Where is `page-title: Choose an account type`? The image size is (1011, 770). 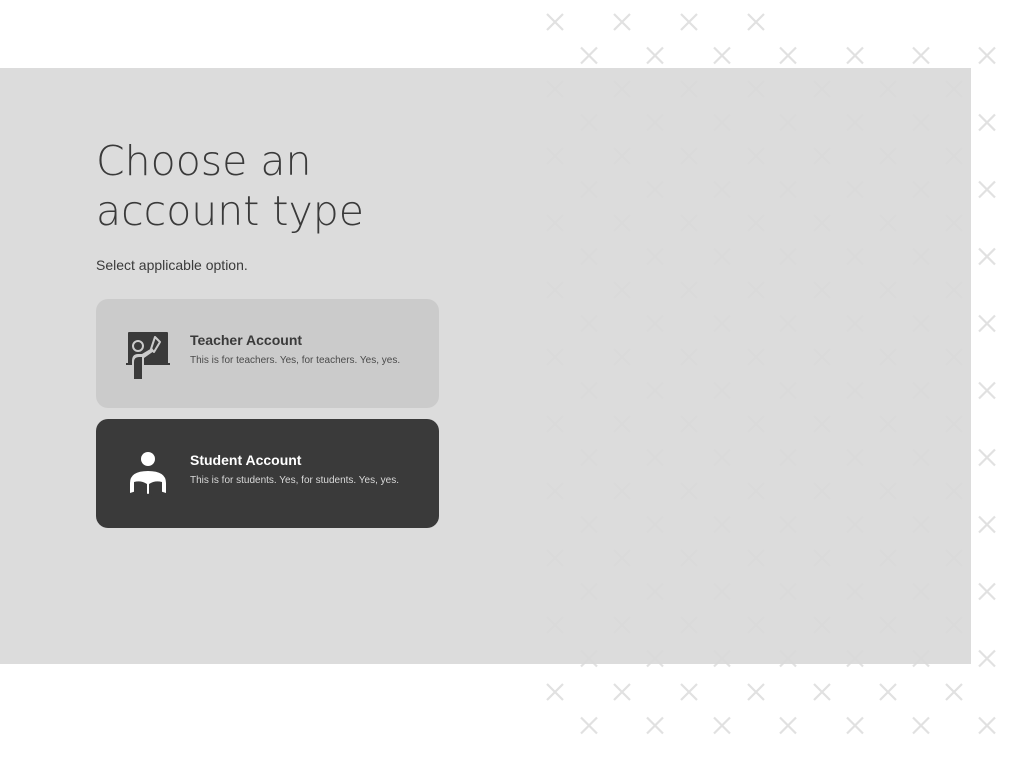
page-title: Choose an account type is located at coordinates (230, 186).